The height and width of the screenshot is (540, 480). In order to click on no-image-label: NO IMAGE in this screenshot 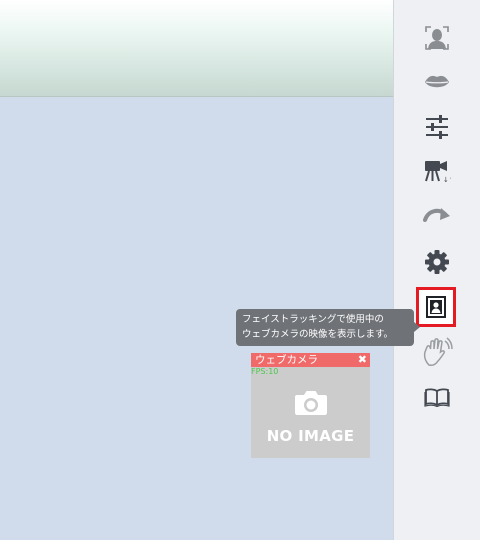, I will do `click(310, 436)`.